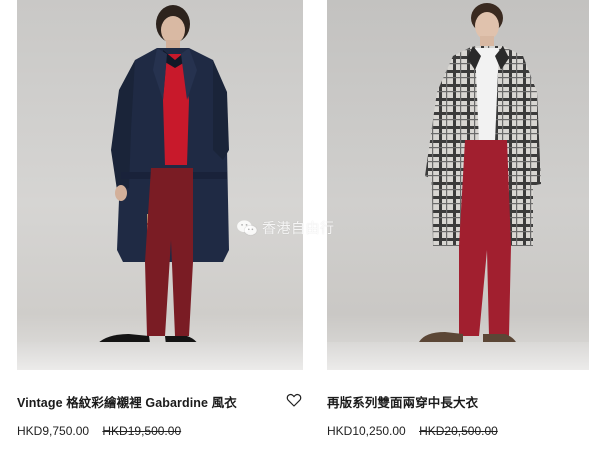  I want to click on price-current: HKD10,250.00, so click(366, 431).